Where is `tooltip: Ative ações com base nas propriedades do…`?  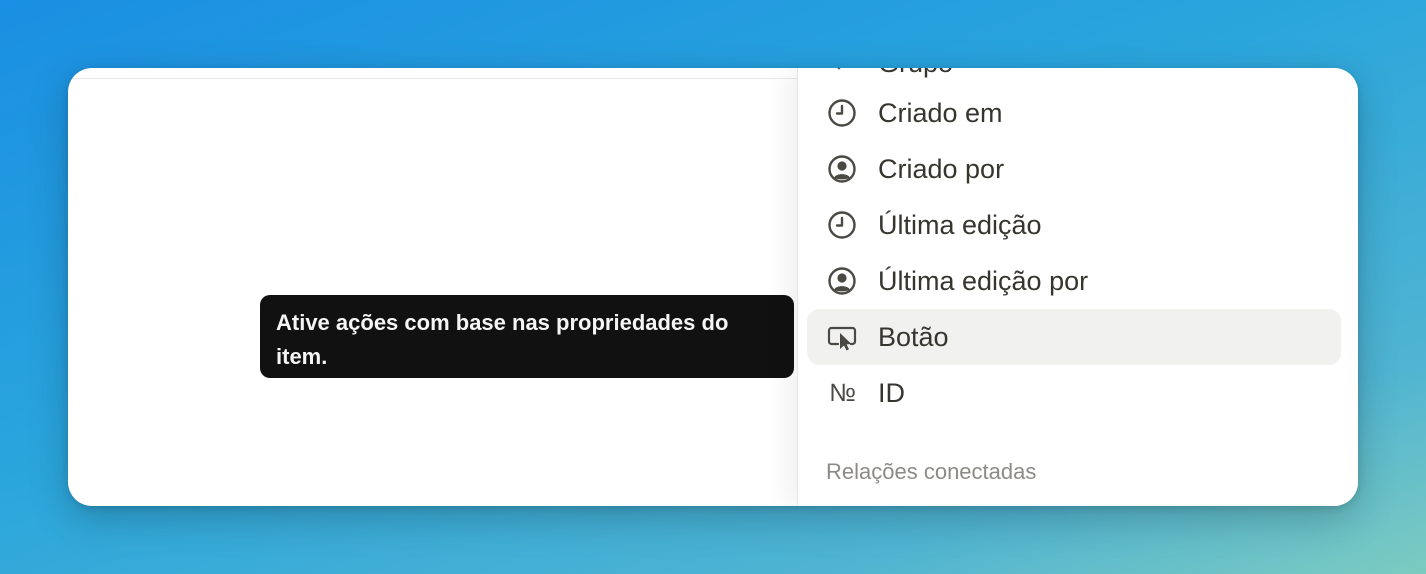 tooltip: Ative ações com base nas propriedades do… is located at coordinates (527, 336).